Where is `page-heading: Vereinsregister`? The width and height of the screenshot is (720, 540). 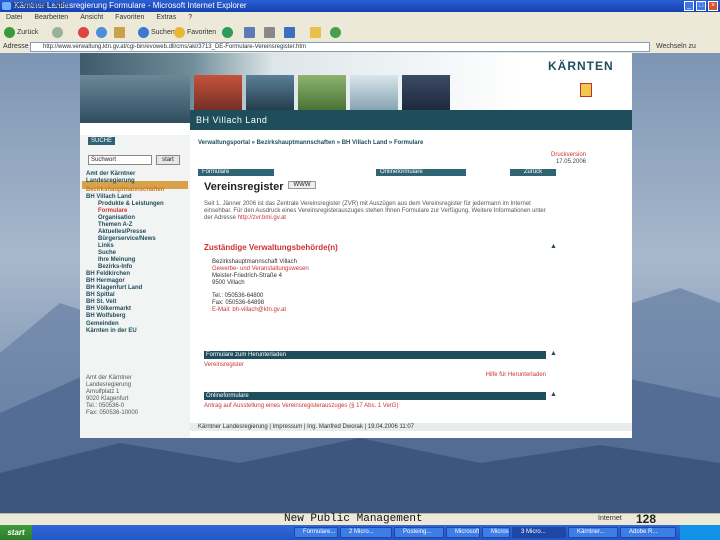 page-heading: Vereinsregister is located at coordinates (244, 187).